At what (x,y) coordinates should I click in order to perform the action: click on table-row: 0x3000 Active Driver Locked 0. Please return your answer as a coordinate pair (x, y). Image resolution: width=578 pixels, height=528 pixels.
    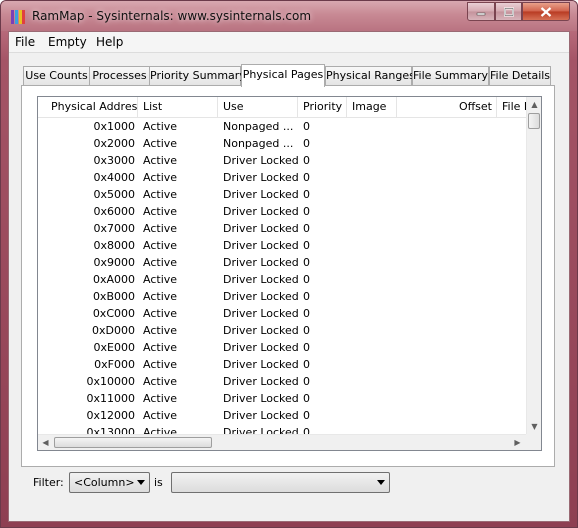
    Looking at the image, I should click on (282, 160).